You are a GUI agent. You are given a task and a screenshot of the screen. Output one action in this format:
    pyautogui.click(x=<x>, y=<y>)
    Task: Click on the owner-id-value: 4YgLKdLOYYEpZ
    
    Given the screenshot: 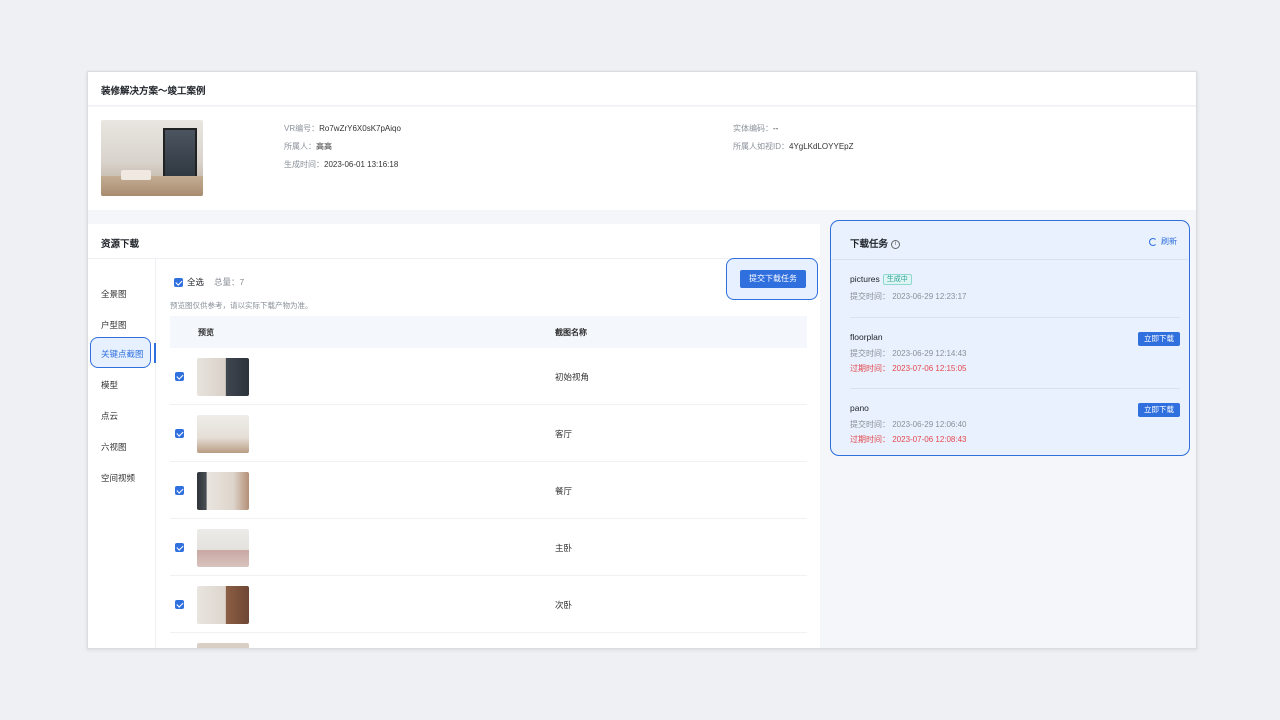 What is the action you would take?
    pyautogui.click(x=821, y=146)
    